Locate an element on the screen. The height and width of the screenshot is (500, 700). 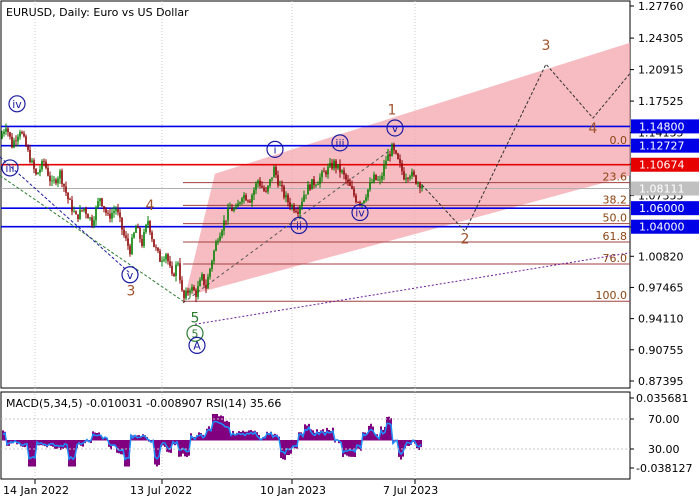
y-tick-label: 0.87395 is located at coordinates (661, 381).